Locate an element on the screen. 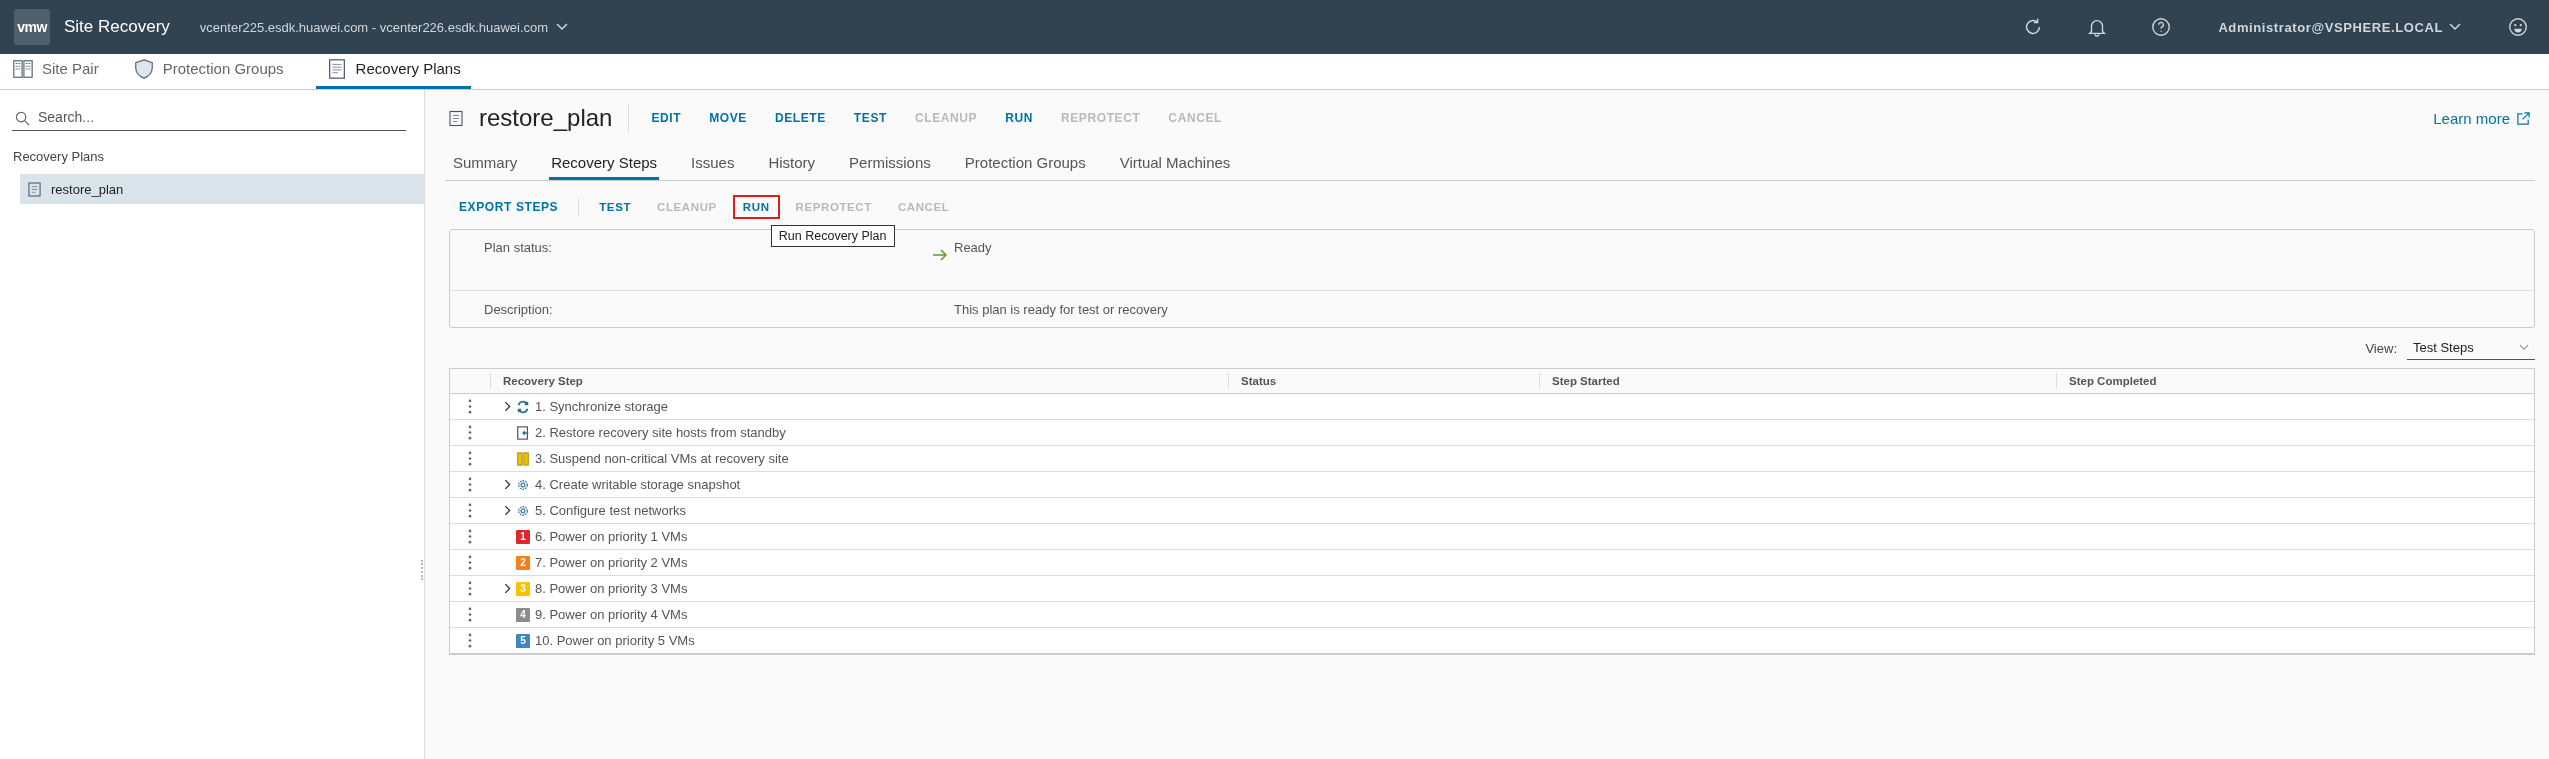  smiley-icon is located at coordinates (2518, 27).